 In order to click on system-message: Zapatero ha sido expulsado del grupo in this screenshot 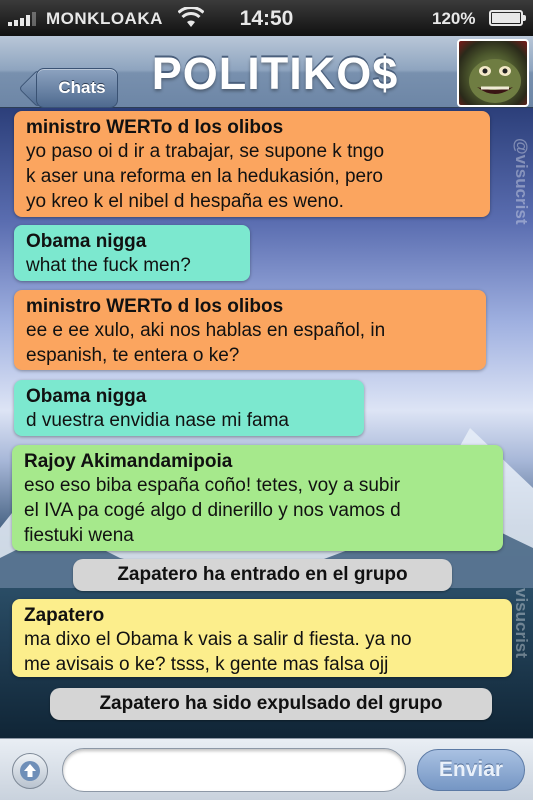, I will do `click(271, 704)`.